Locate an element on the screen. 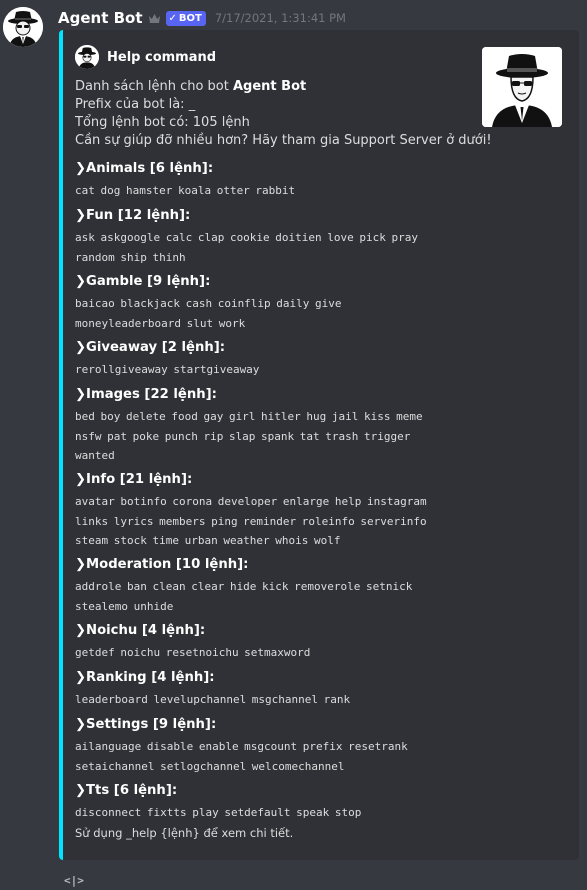 The width and height of the screenshot is (587, 890). field-value-line: stealemo unhide is located at coordinates (124, 606).